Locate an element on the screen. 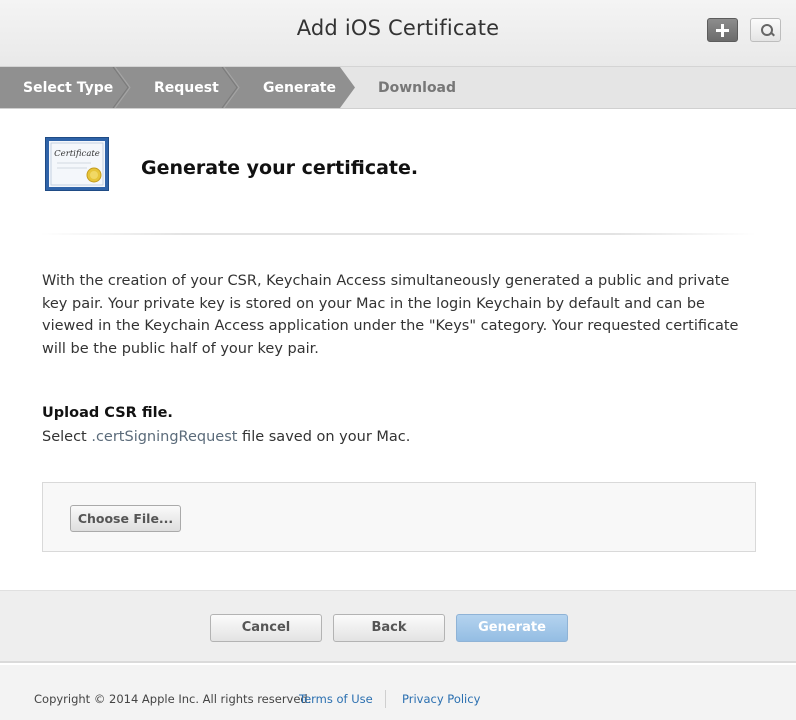  terms-of-use-link: Terms of Use is located at coordinates (336, 699).